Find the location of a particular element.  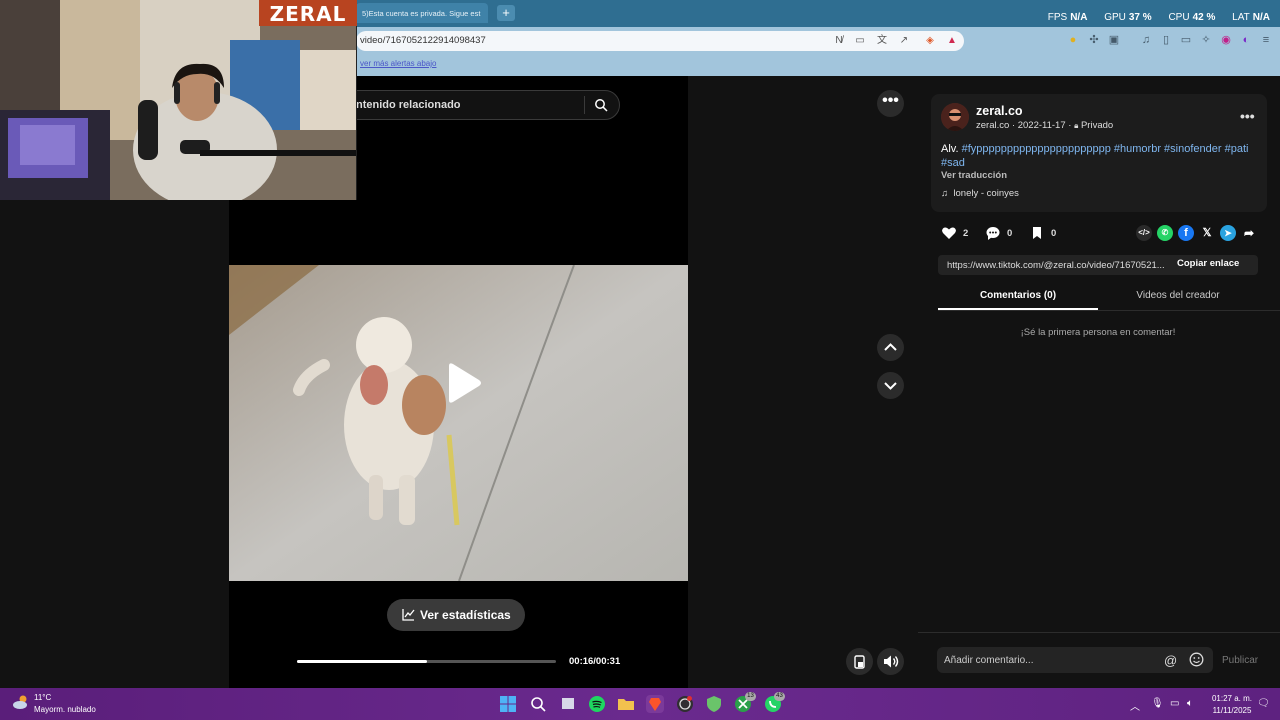

caption-text: Alv. is located at coordinates (951, 149).